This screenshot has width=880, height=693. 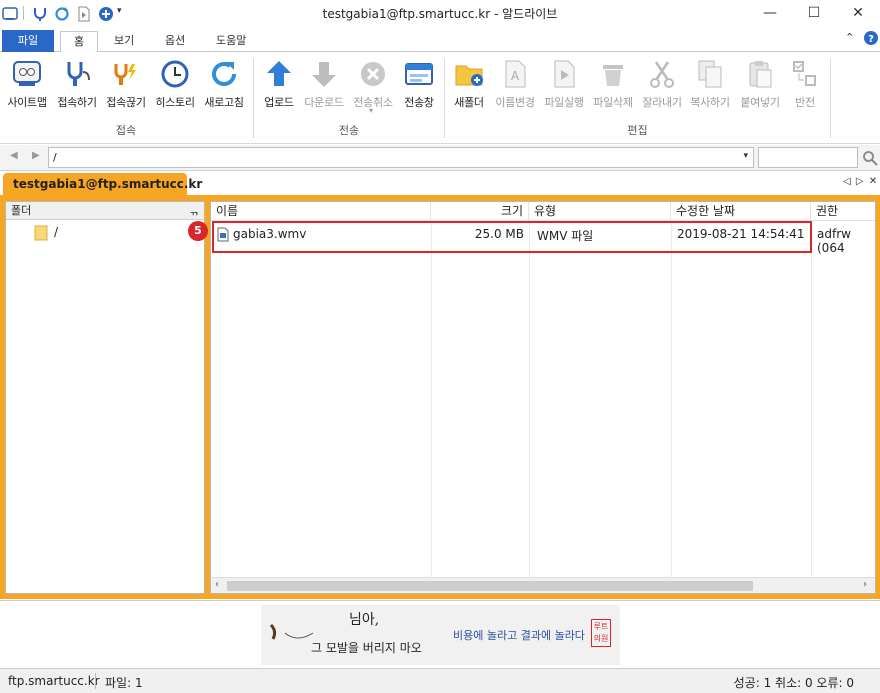 What do you see at coordinates (27, 88) in the screenshot?
I see `sitemap-button: 사이트맵` at bounding box center [27, 88].